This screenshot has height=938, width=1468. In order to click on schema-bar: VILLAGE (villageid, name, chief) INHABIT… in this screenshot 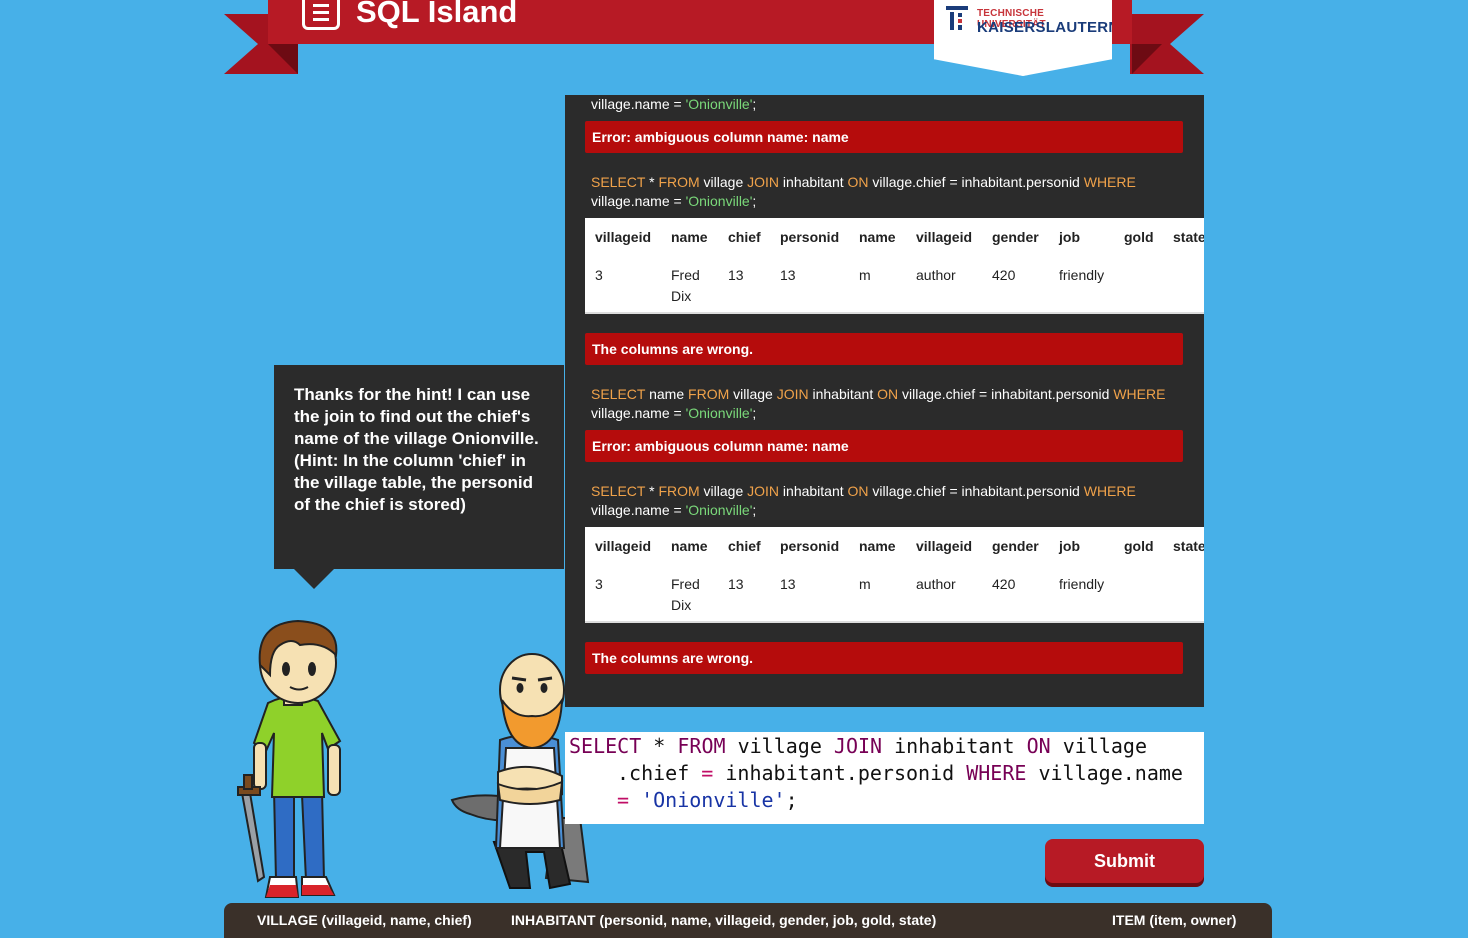, I will do `click(748, 920)`.